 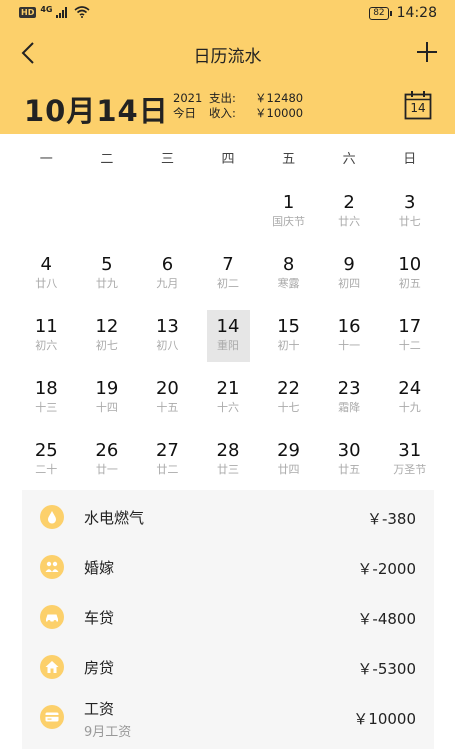 What do you see at coordinates (107, 339) in the screenshot?
I see `calendar-day: 12 初七` at bounding box center [107, 339].